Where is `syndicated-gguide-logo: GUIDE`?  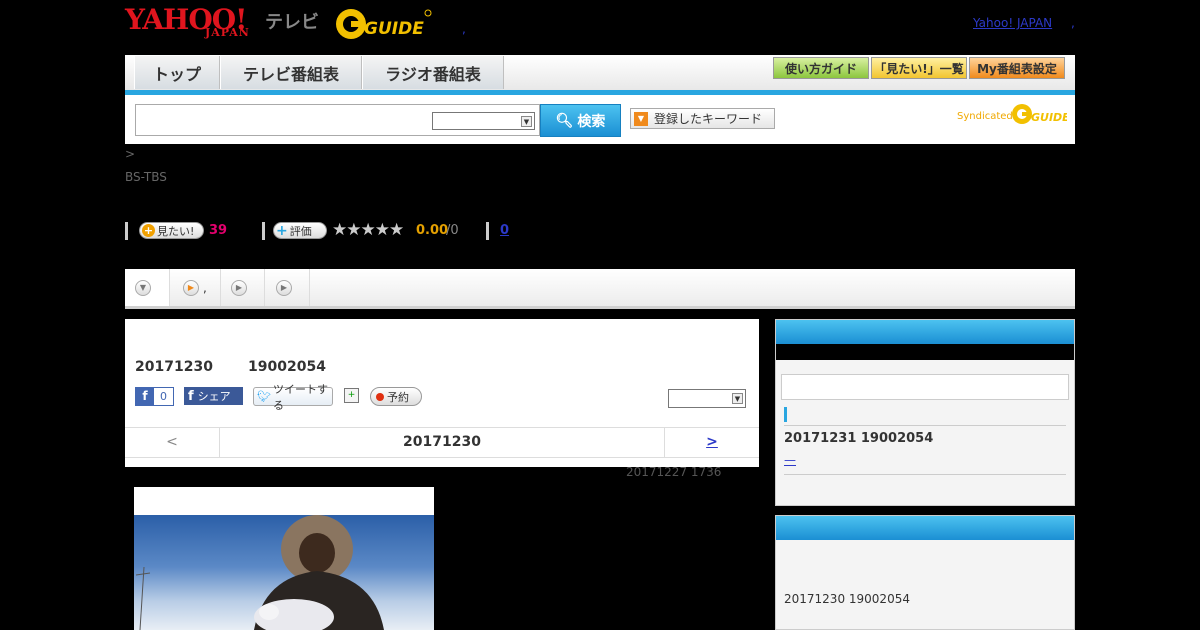 syndicated-gguide-logo: GUIDE is located at coordinates (1040, 114).